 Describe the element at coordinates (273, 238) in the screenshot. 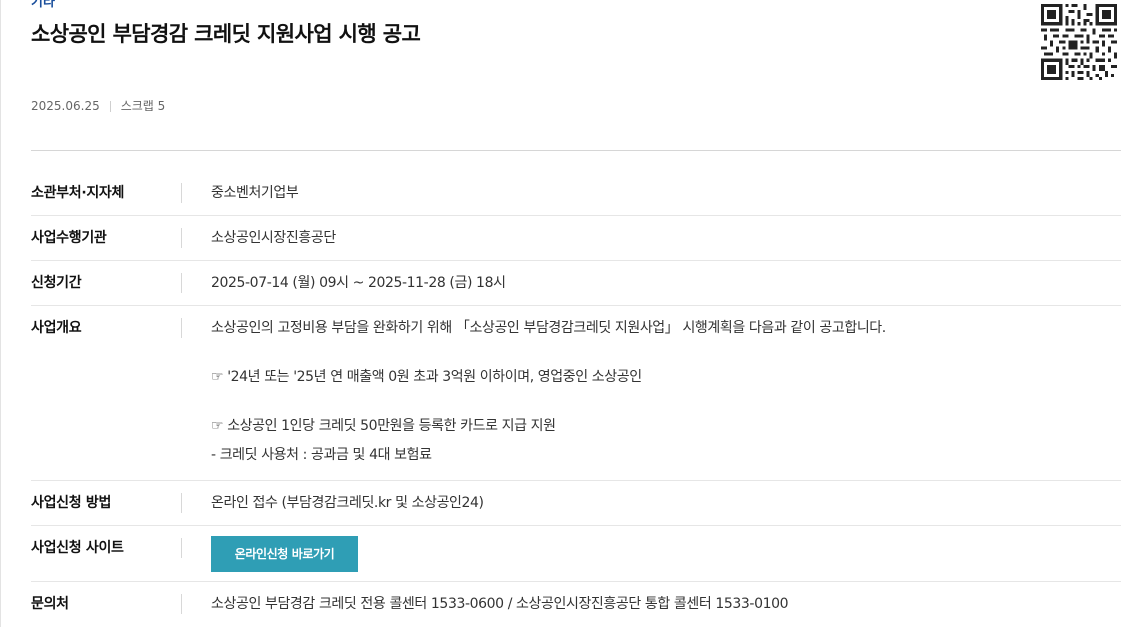

I see `row-value: 소상공인시장진흥공단` at that location.